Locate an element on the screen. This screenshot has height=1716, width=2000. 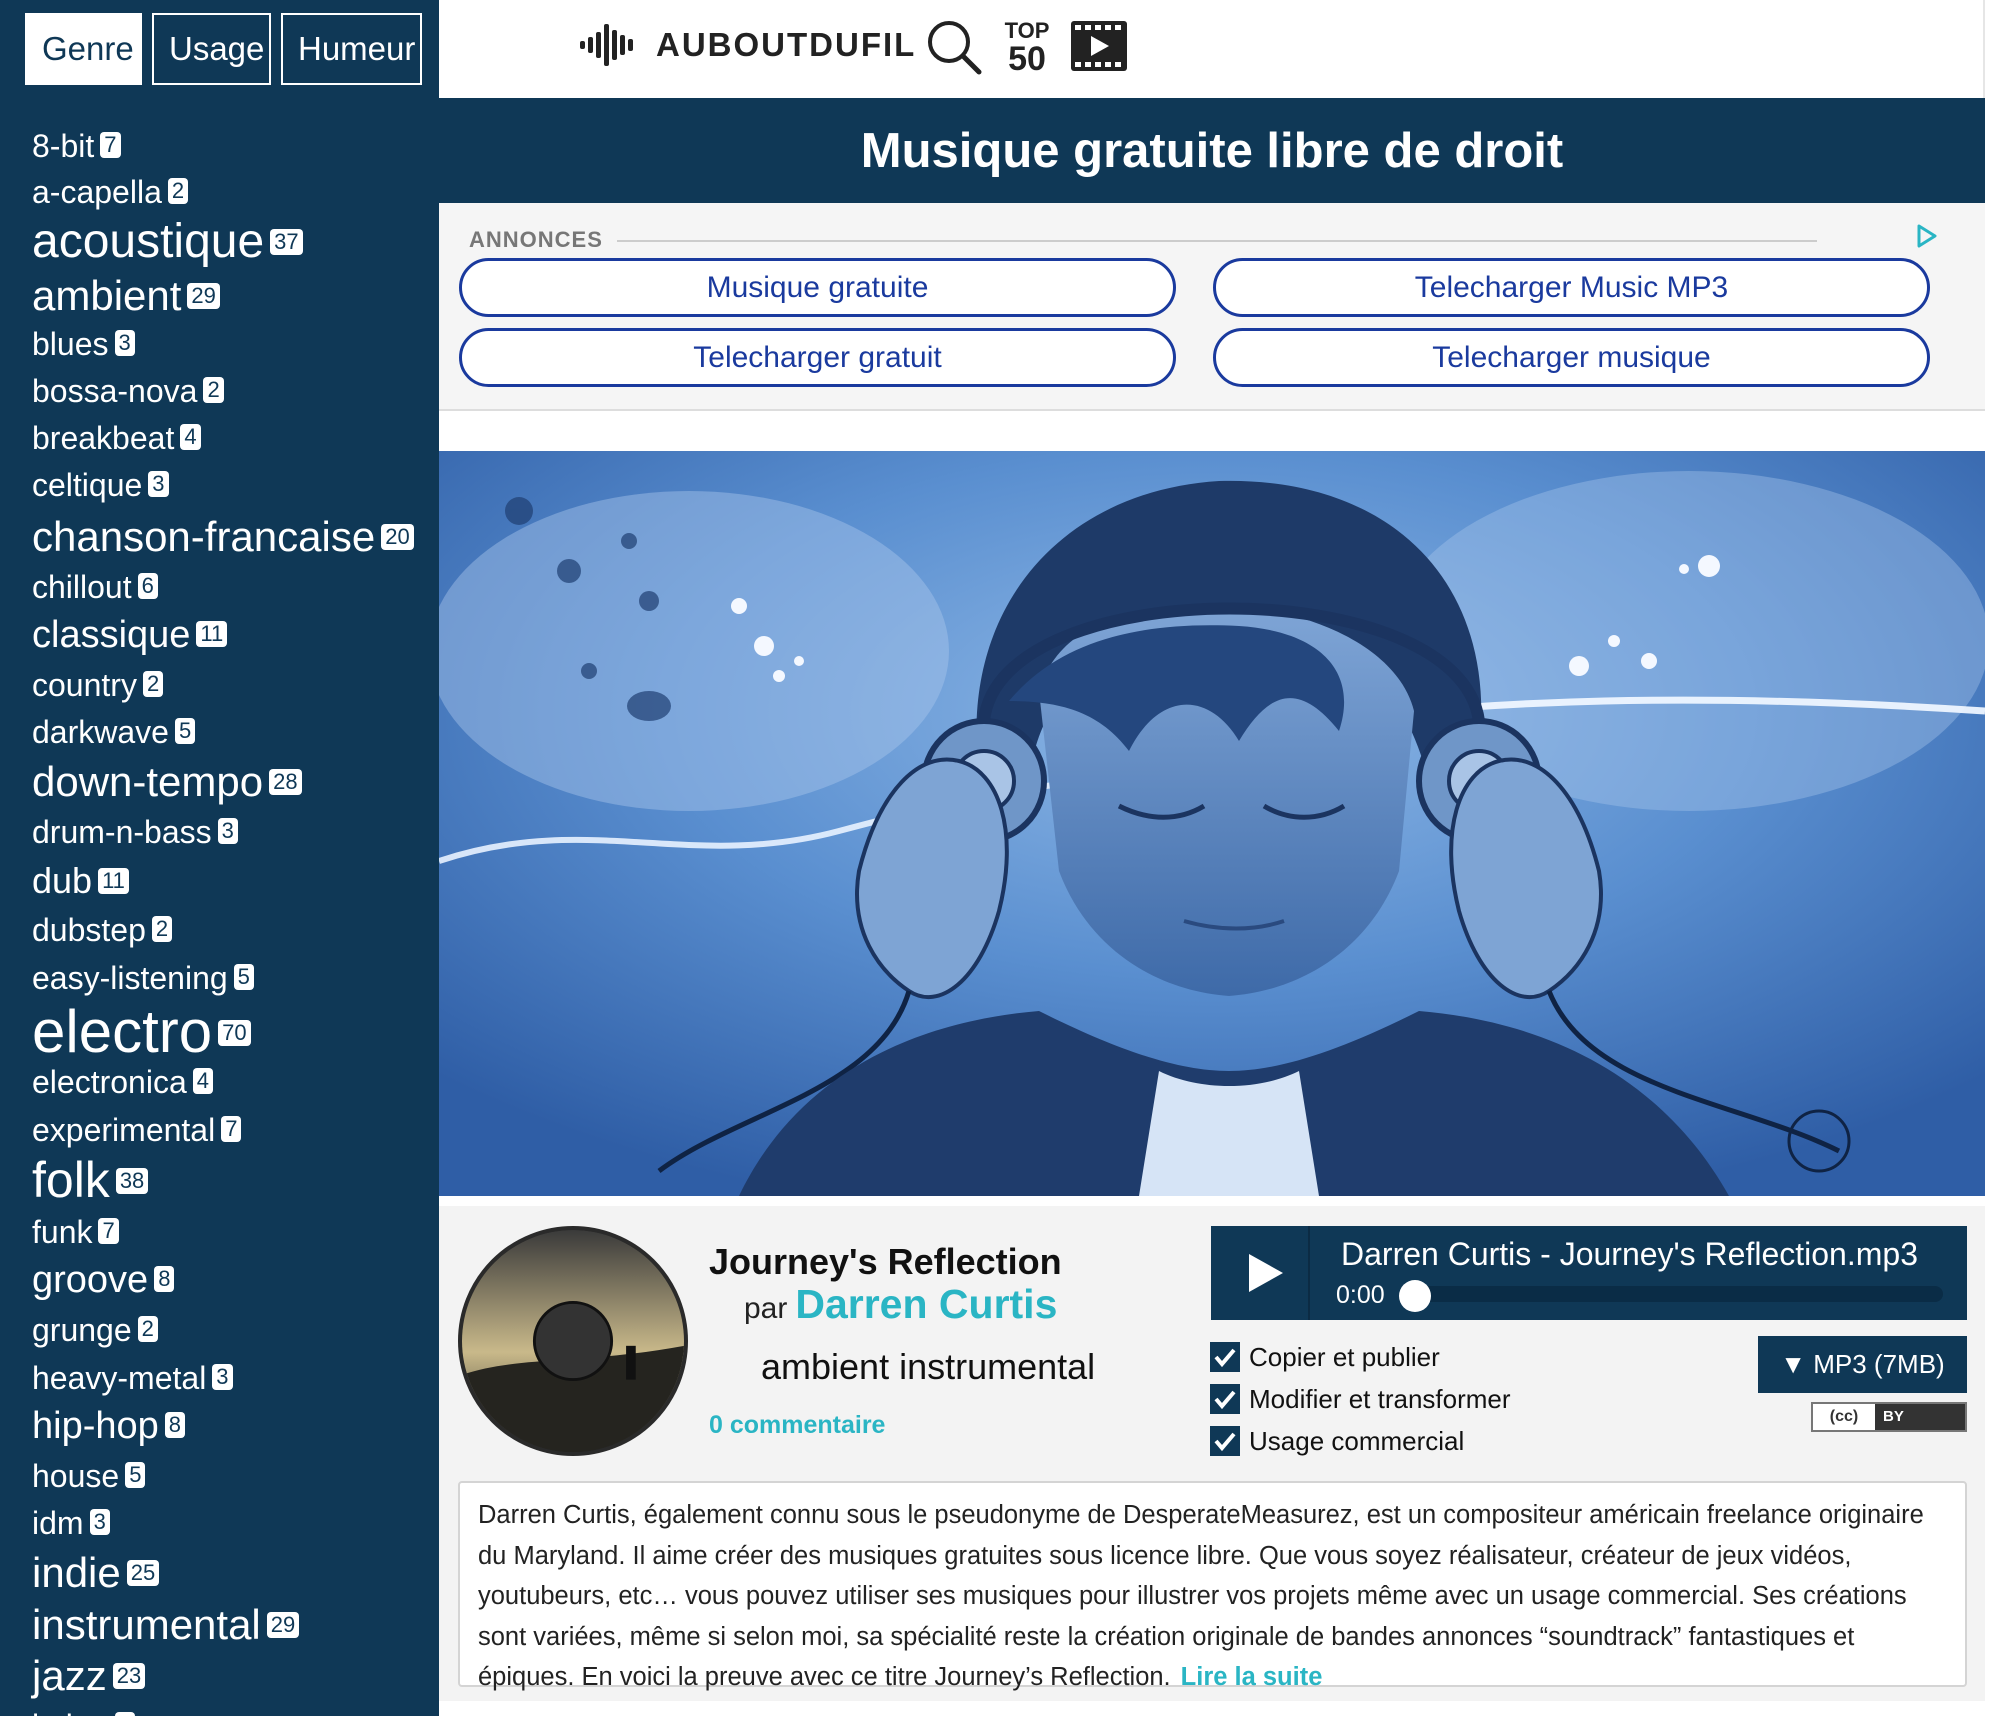
genre-name: blues is located at coordinates (70, 343).